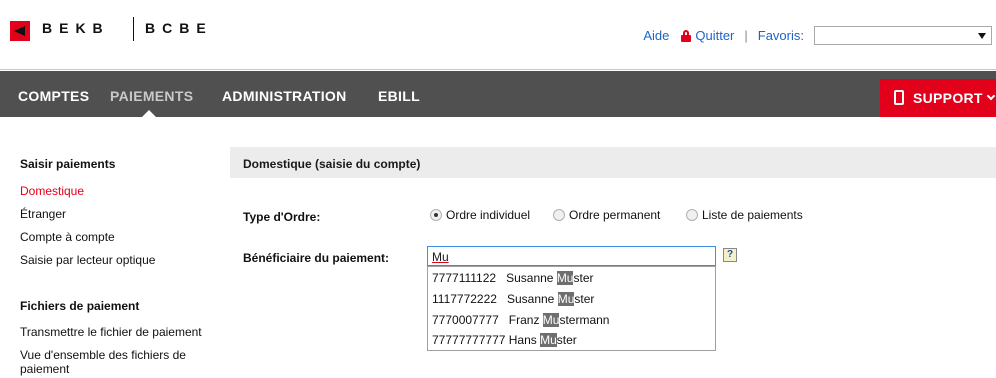 The height and width of the screenshot is (378, 996). What do you see at coordinates (513, 299) in the screenshot?
I see `list-item: 1117772222 Susanne Muster` at bounding box center [513, 299].